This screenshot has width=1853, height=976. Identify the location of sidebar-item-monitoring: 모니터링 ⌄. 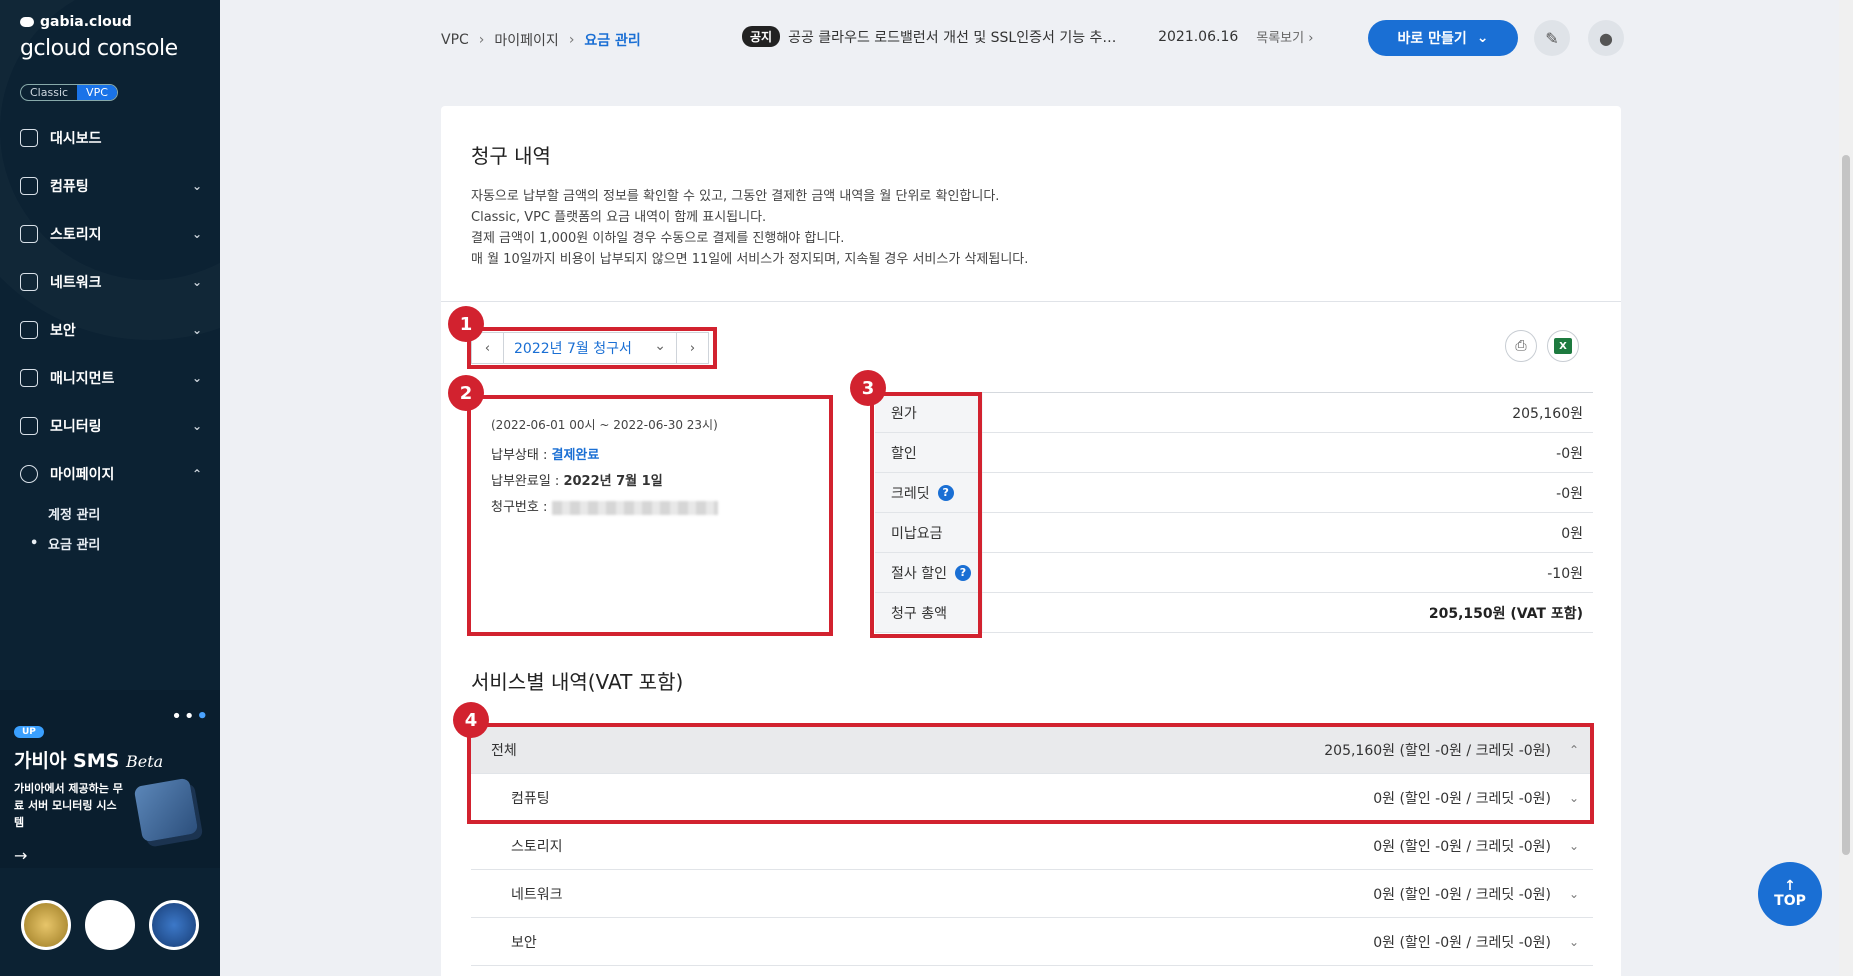
(110, 426).